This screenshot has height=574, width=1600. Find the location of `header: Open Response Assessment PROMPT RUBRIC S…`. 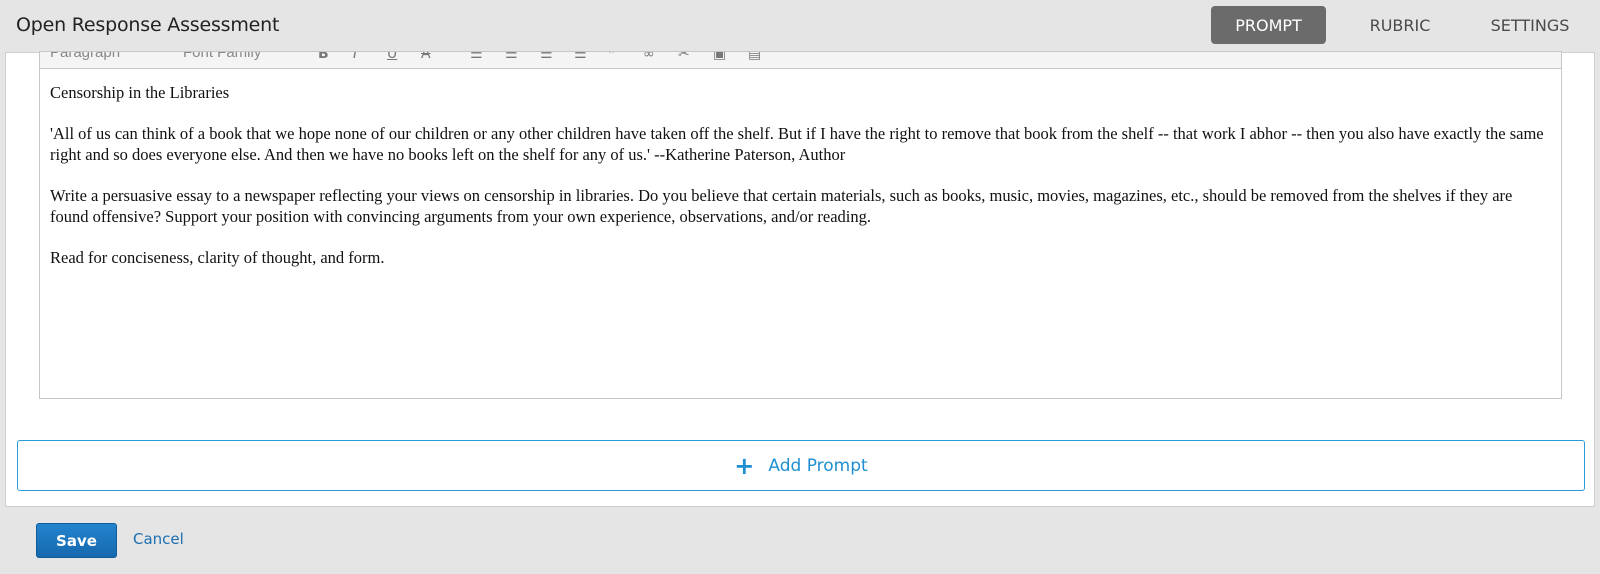

header: Open Response Assessment PROMPT RUBRIC S… is located at coordinates (800, 26).